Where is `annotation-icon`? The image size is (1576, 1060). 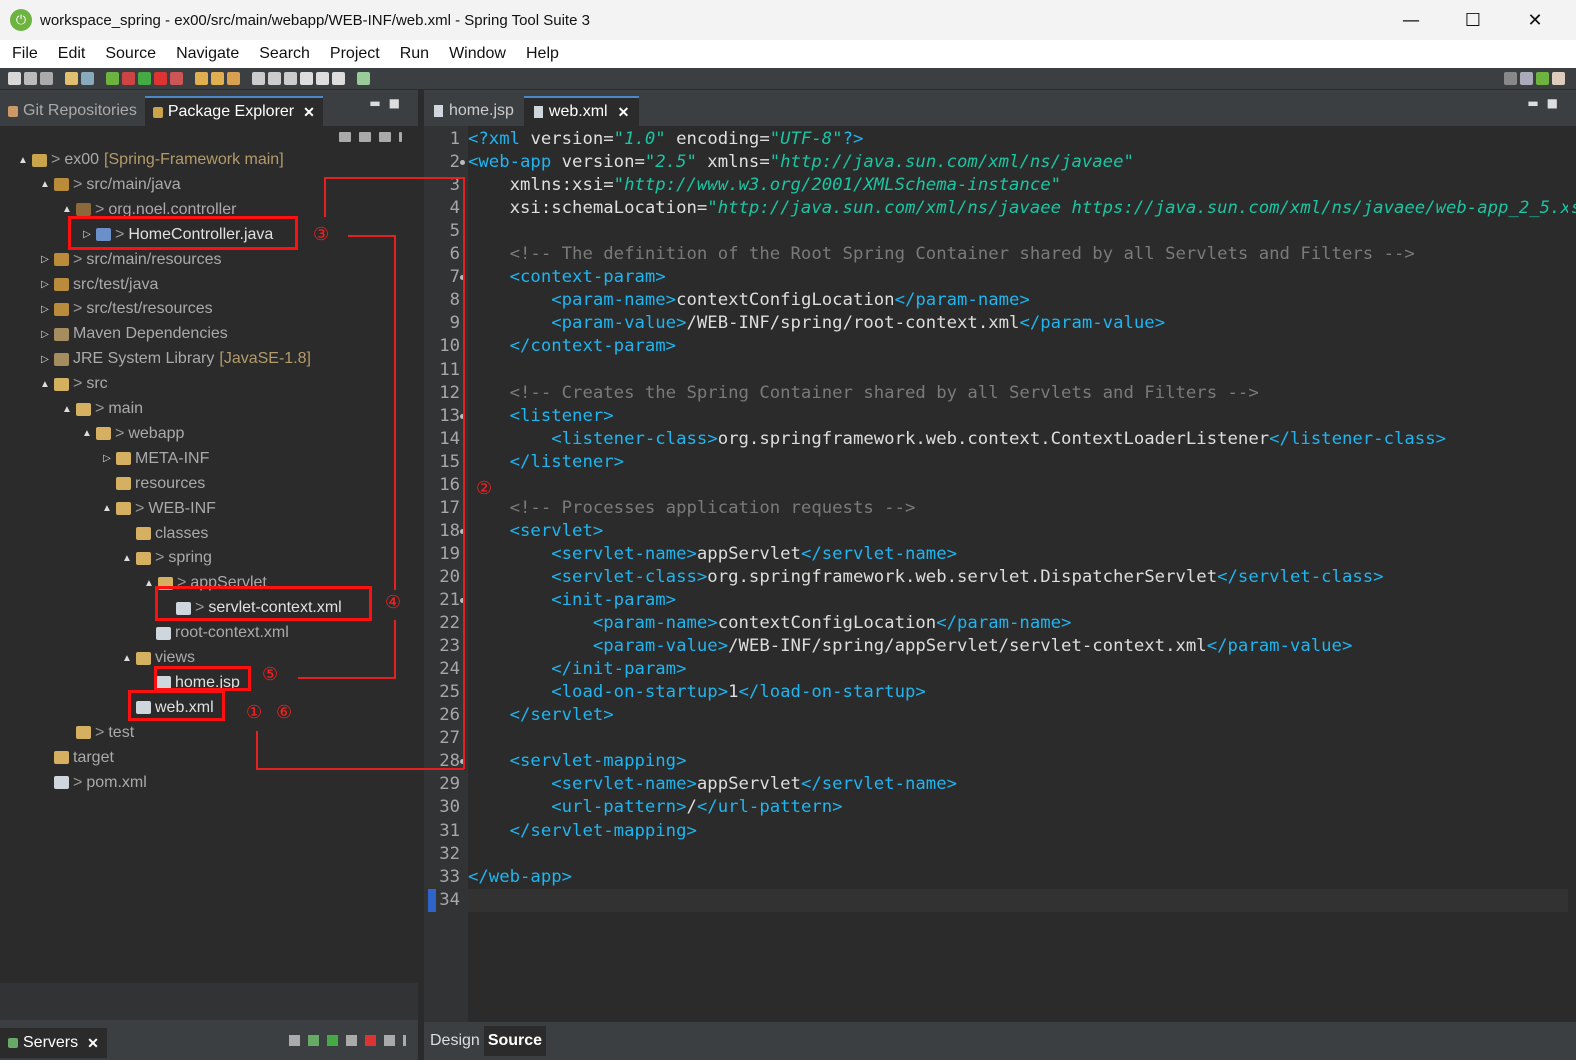 annotation-icon is located at coordinates (258, 78).